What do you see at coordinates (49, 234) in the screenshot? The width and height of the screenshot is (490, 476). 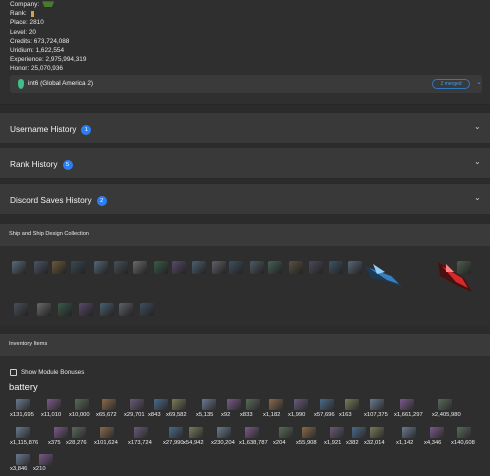 I see `ships-panel-title: Ship and Ship Design Collection` at bounding box center [49, 234].